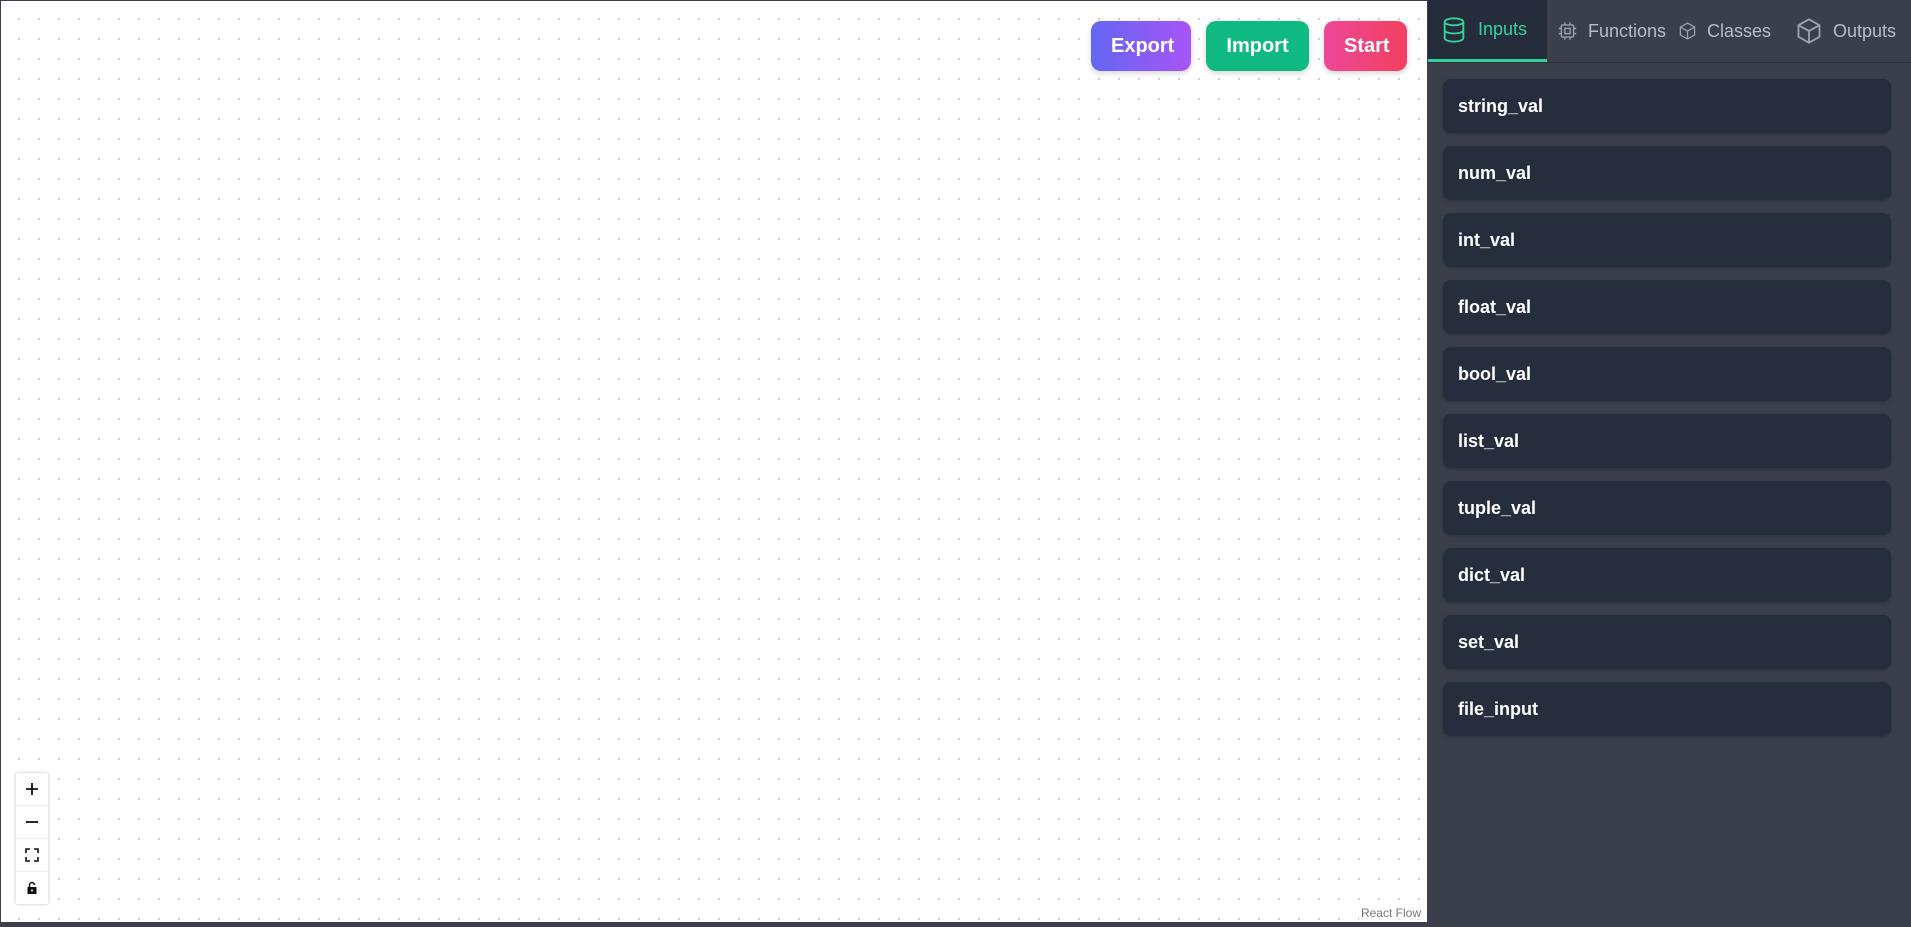 This screenshot has height=927, width=1911. What do you see at coordinates (1667, 508) in the screenshot?
I see `list-item: tuple_val` at bounding box center [1667, 508].